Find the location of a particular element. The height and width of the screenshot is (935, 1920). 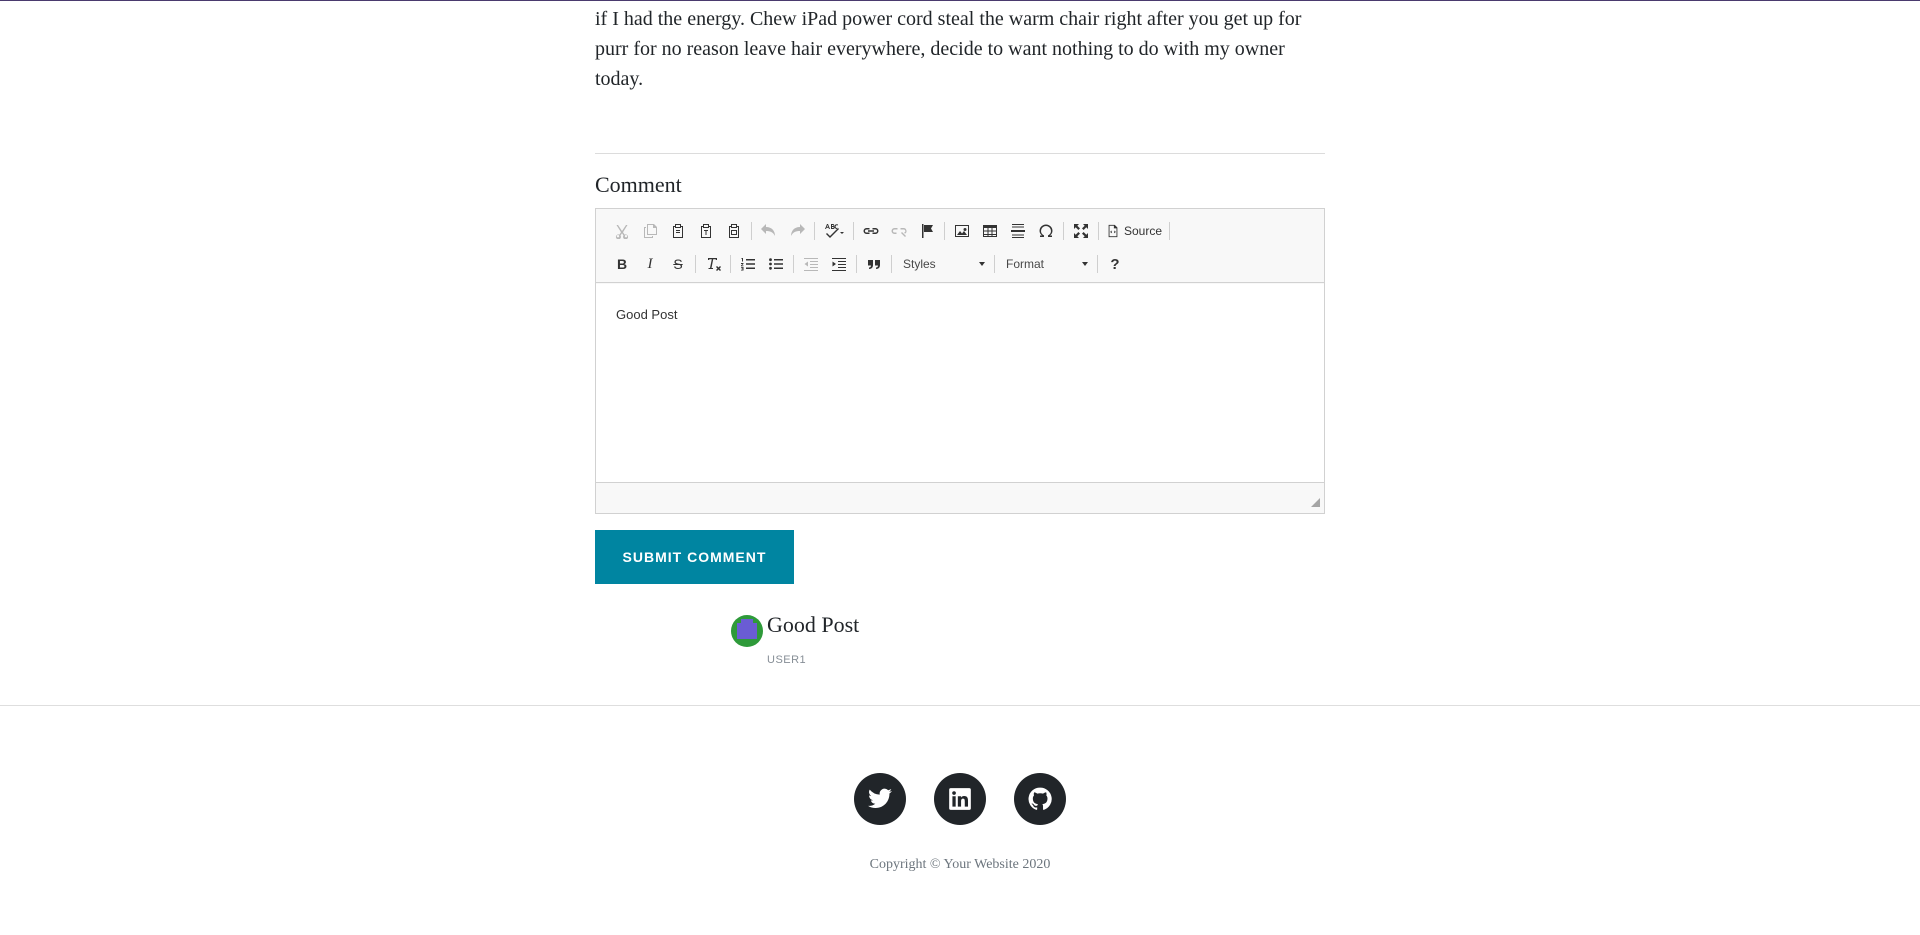

undo-icon is located at coordinates (769, 231).